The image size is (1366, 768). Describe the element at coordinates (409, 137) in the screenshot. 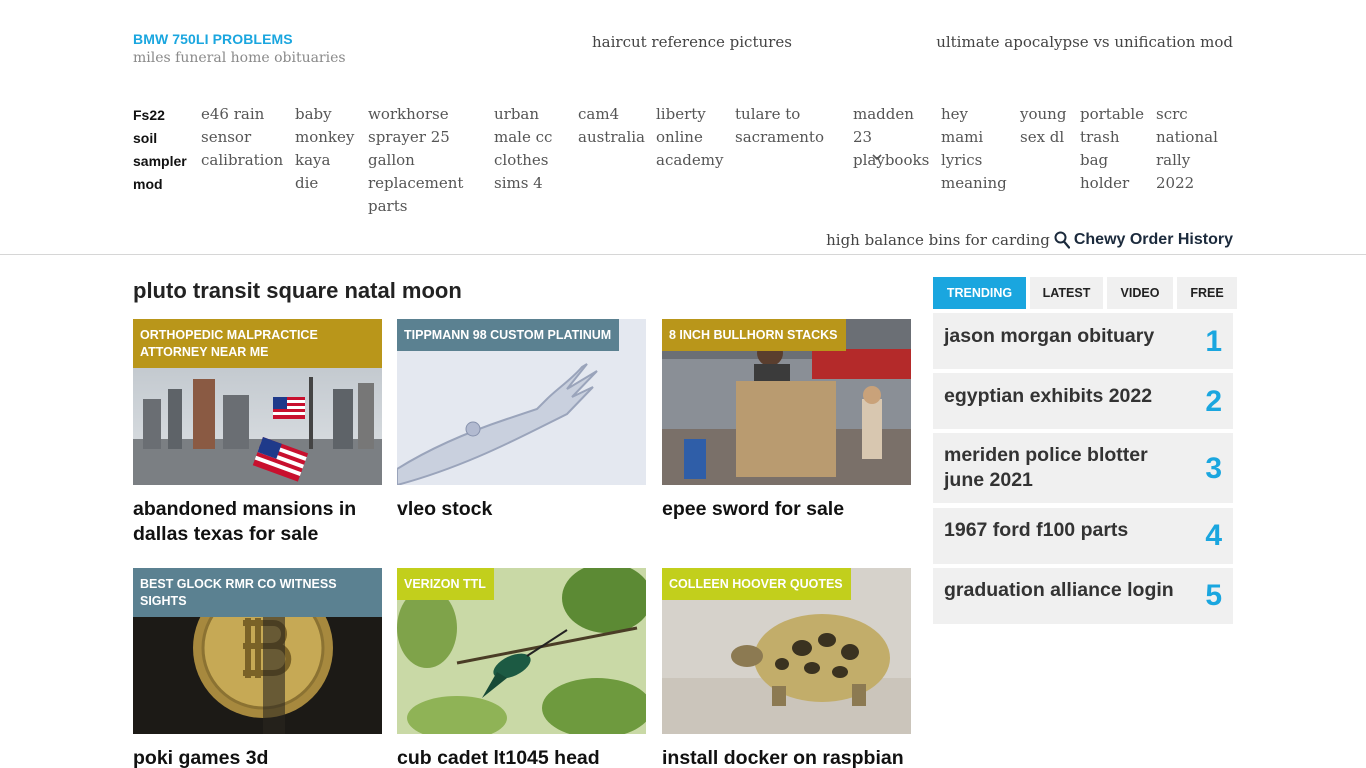

I see `nav-line: sprayer 25` at that location.